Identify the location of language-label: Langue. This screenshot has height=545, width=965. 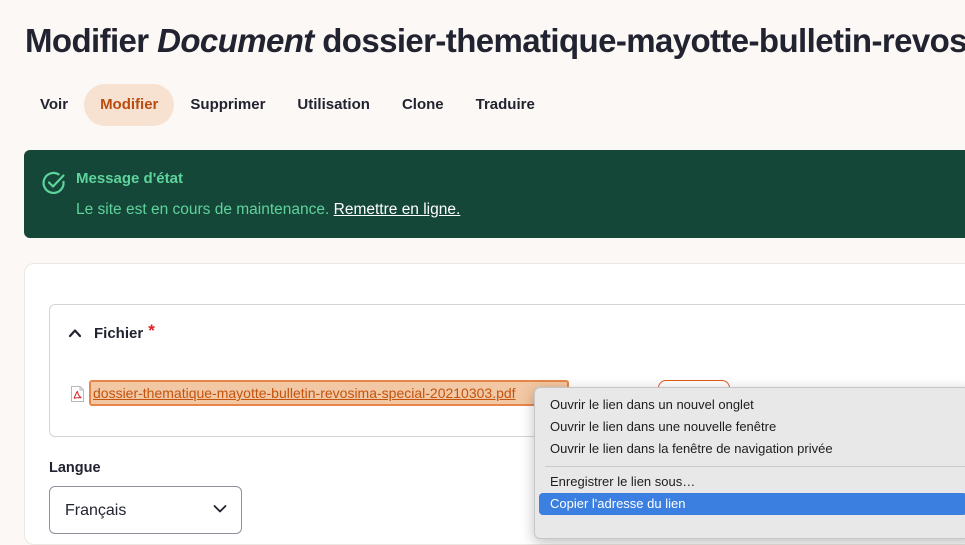
(75, 468).